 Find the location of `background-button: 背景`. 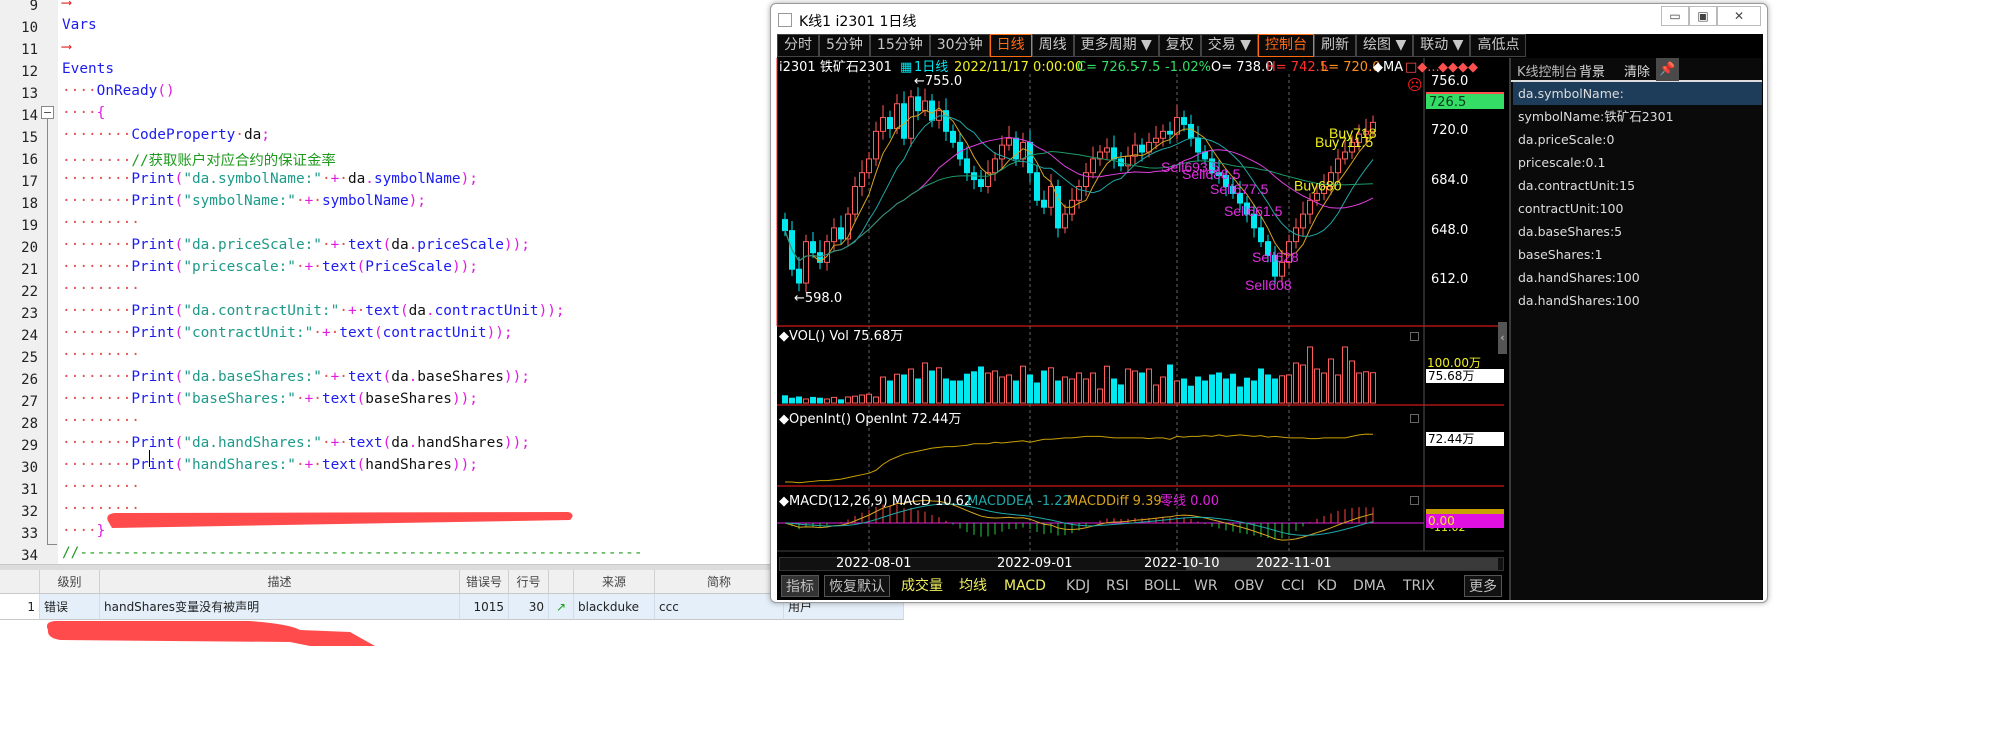

background-button: 背景 is located at coordinates (1592, 70).